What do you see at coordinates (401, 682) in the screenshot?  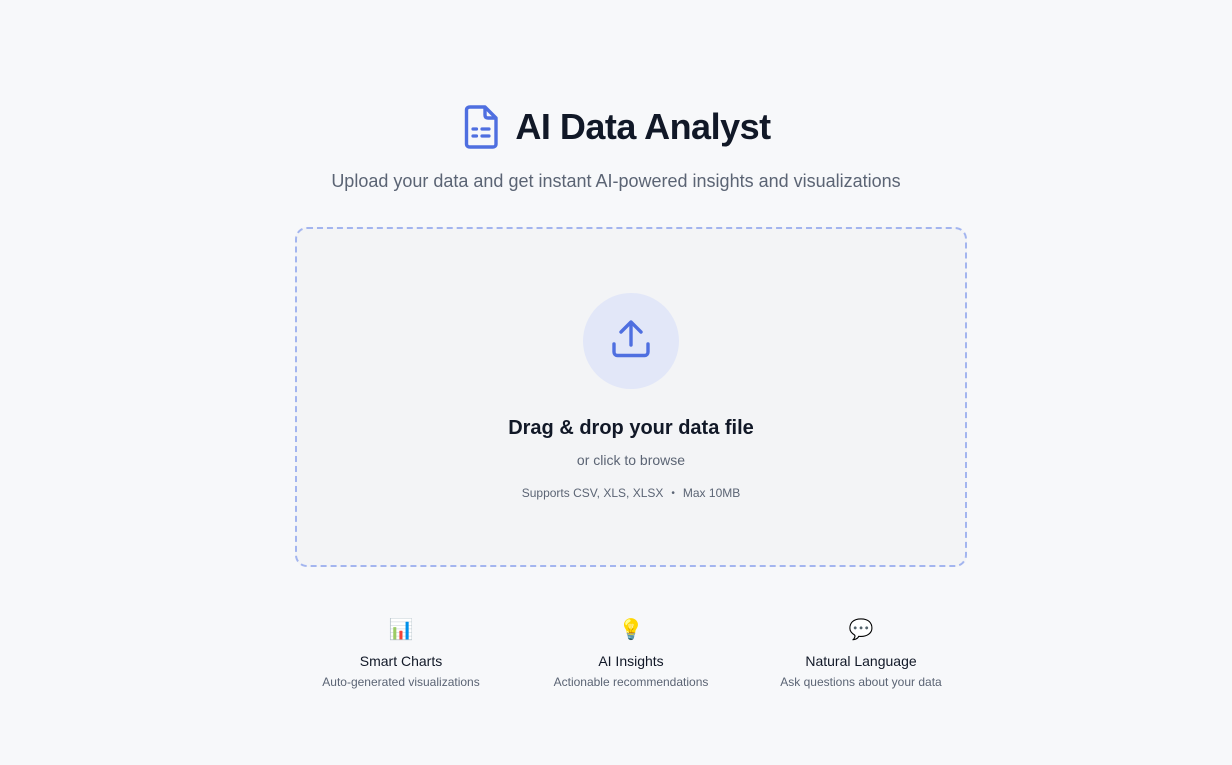 I see `feature-description: Auto-generated visualizations` at bounding box center [401, 682].